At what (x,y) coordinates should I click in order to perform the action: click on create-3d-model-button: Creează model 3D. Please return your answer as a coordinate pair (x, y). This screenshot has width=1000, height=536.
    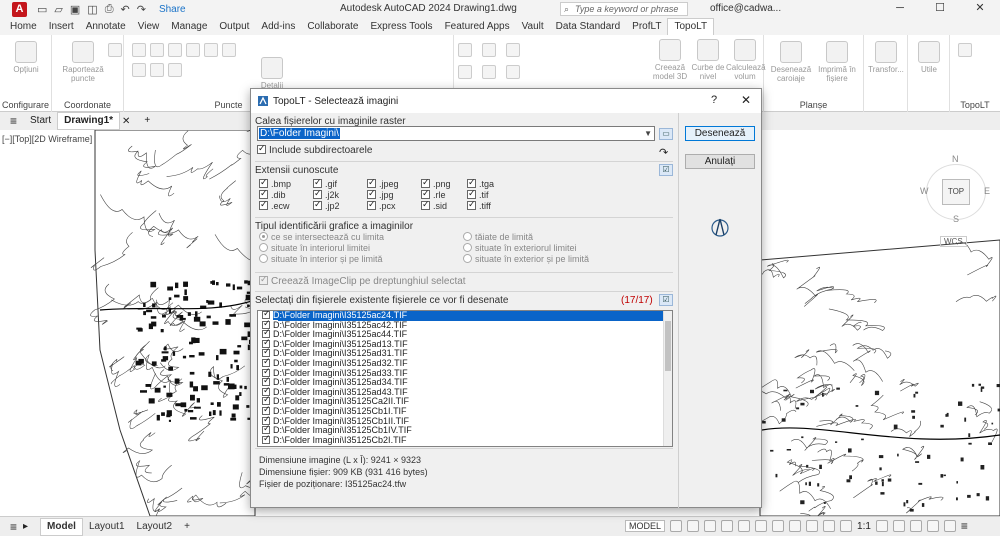
    Looking at the image, I should click on (670, 60).